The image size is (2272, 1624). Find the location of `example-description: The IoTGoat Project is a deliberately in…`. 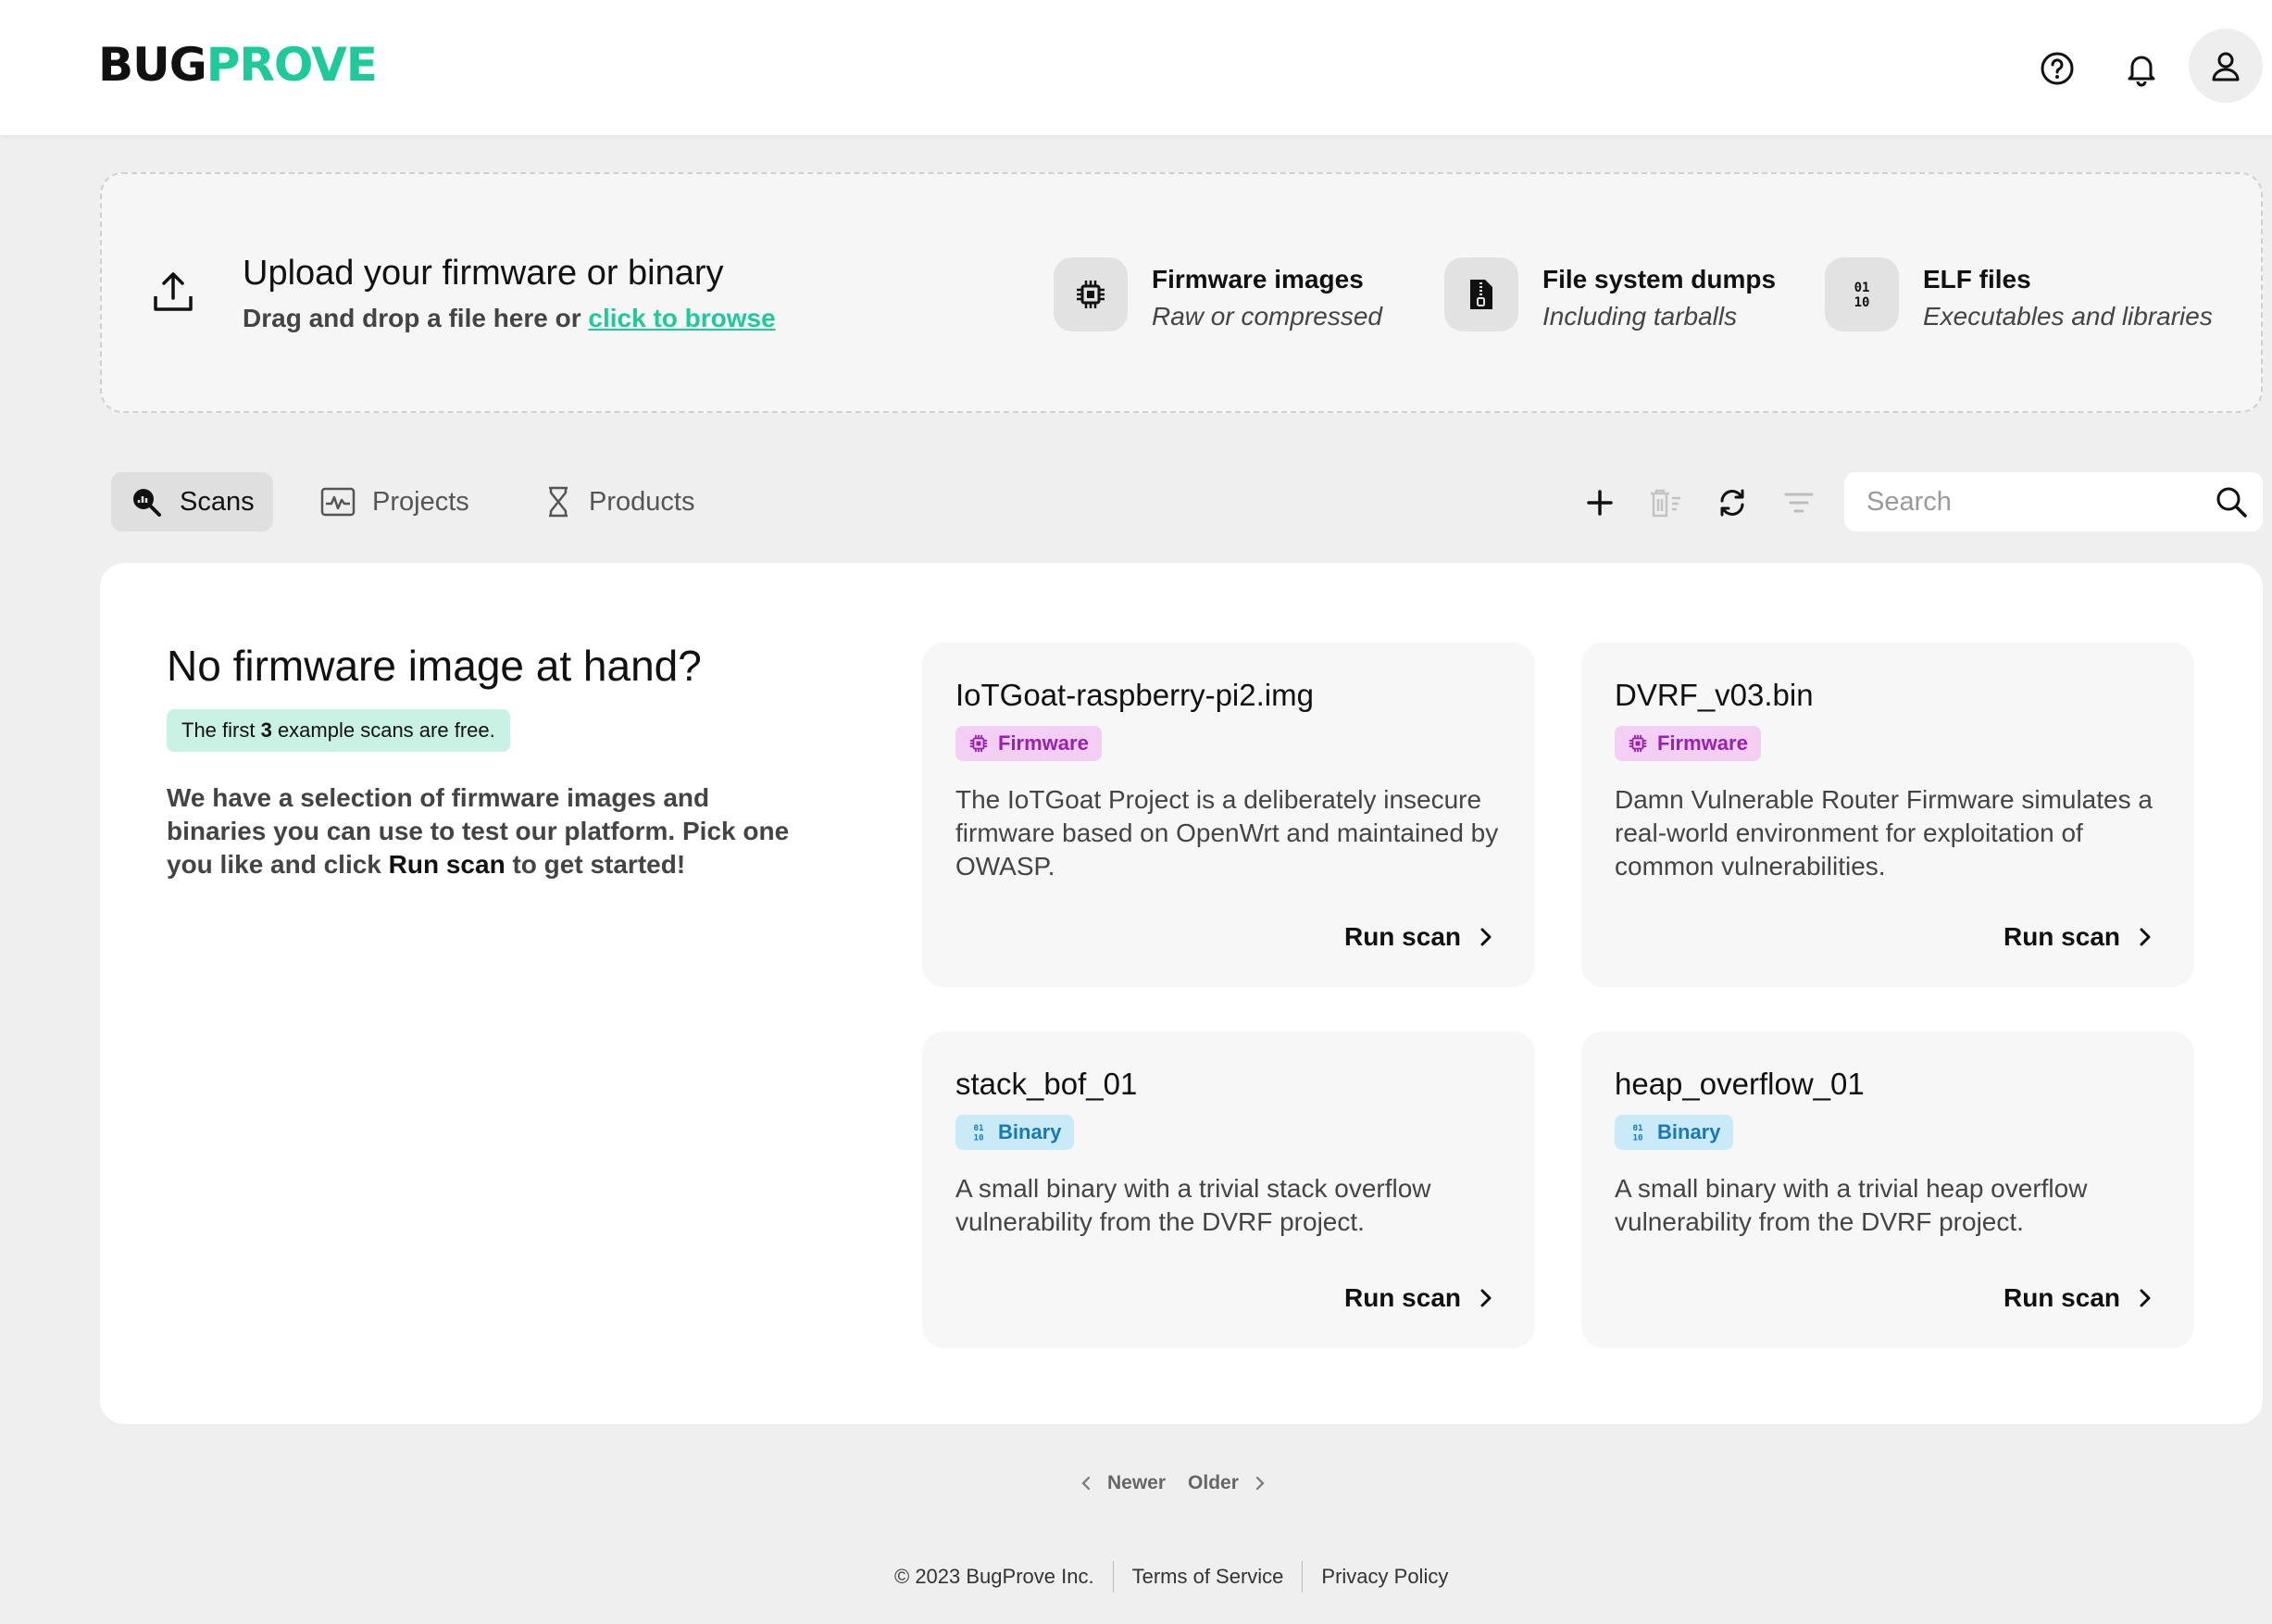

example-description: The IoTGoat Project is a deliberately in… is located at coordinates (1227, 833).